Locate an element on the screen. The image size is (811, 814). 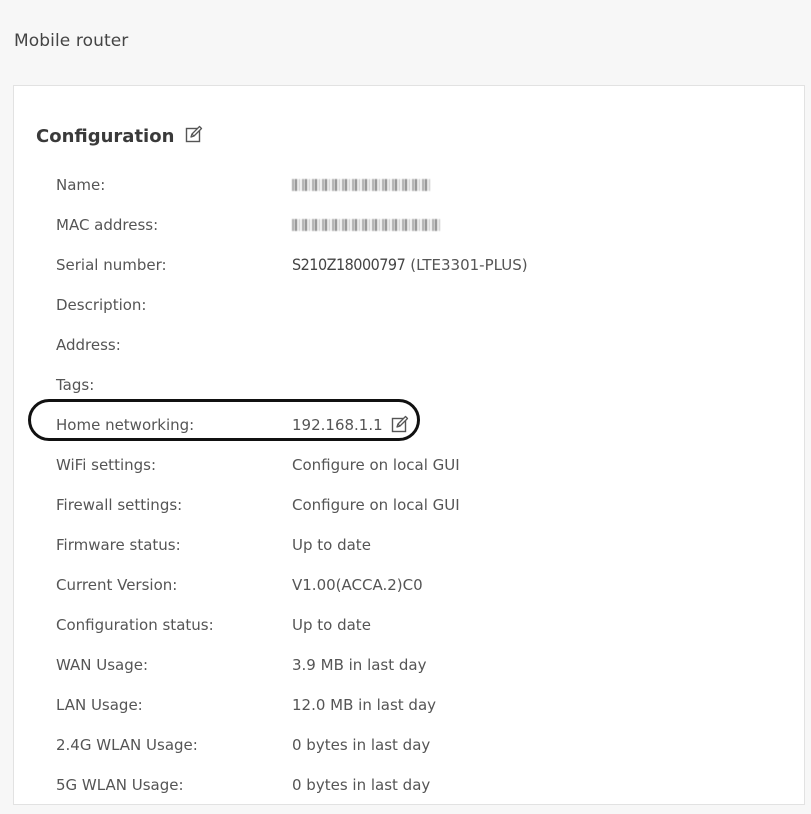
5g-wlan-usage-label: 5G WLAN Usage: is located at coordinates (120, 785).